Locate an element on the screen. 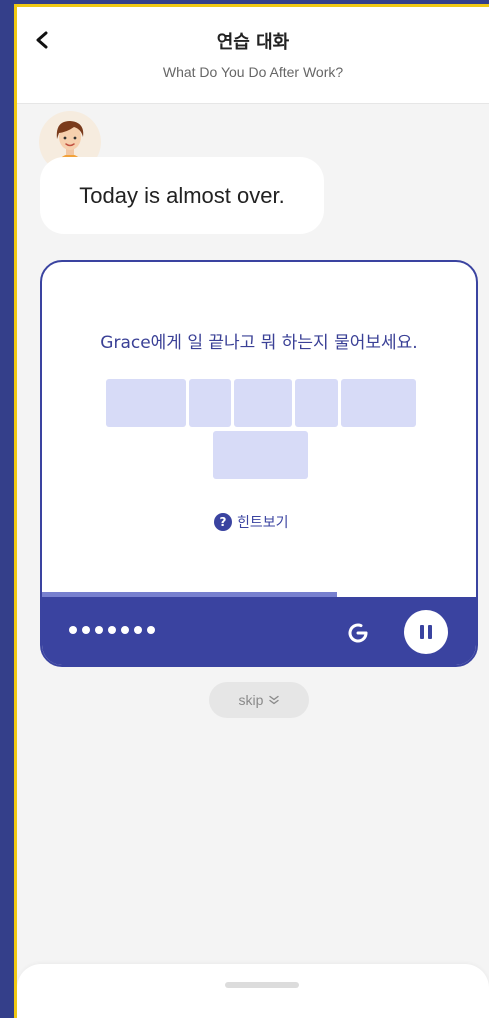 The image size is (489, 1018). question-circle-icon: ? is located at coordinates (223, 522).